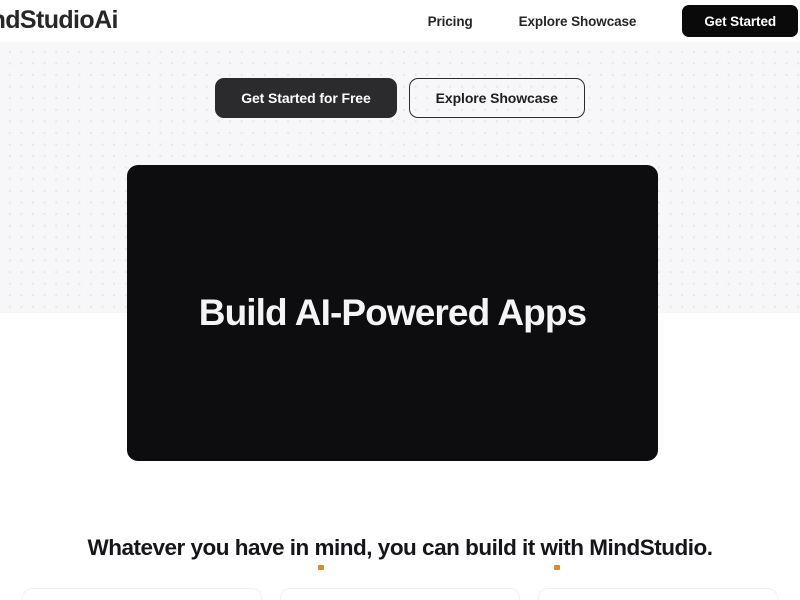 Image resolution: width=800 pixels, height=600 pixels. I want to click on explore-showcase-button: Explore Showcase, so click(496, 98).